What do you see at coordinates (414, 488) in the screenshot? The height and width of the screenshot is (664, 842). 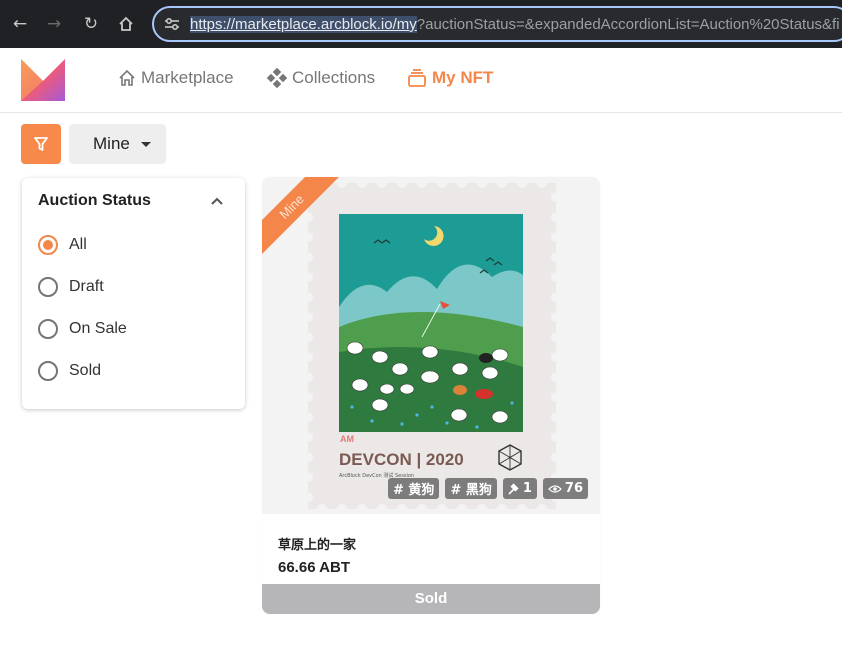 I see `tag-chip: # 黄狗` at bounding box center [414, 488].